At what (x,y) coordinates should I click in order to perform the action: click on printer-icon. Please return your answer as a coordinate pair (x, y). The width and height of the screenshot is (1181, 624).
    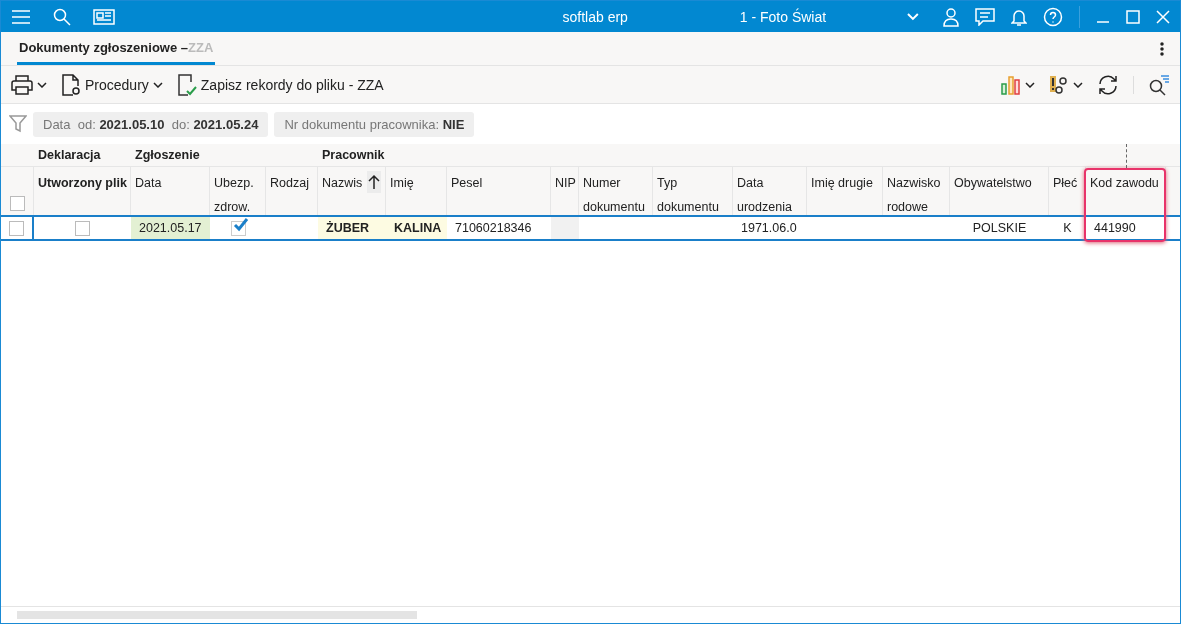
    Looking at the image, I should click on (22, 84).